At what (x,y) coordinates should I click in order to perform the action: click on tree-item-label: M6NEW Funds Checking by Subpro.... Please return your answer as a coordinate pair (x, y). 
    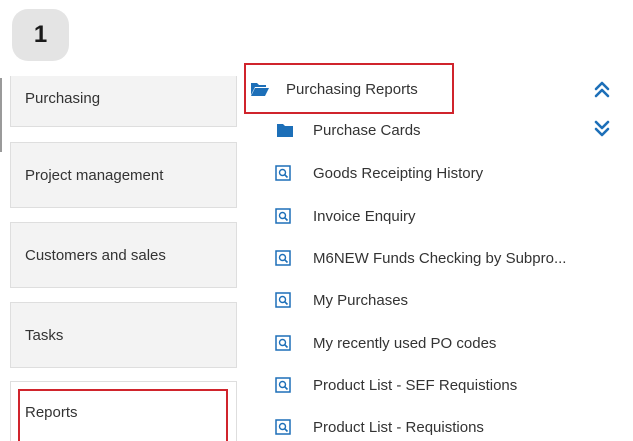
    Looking at the image, I should click on (440, 258).